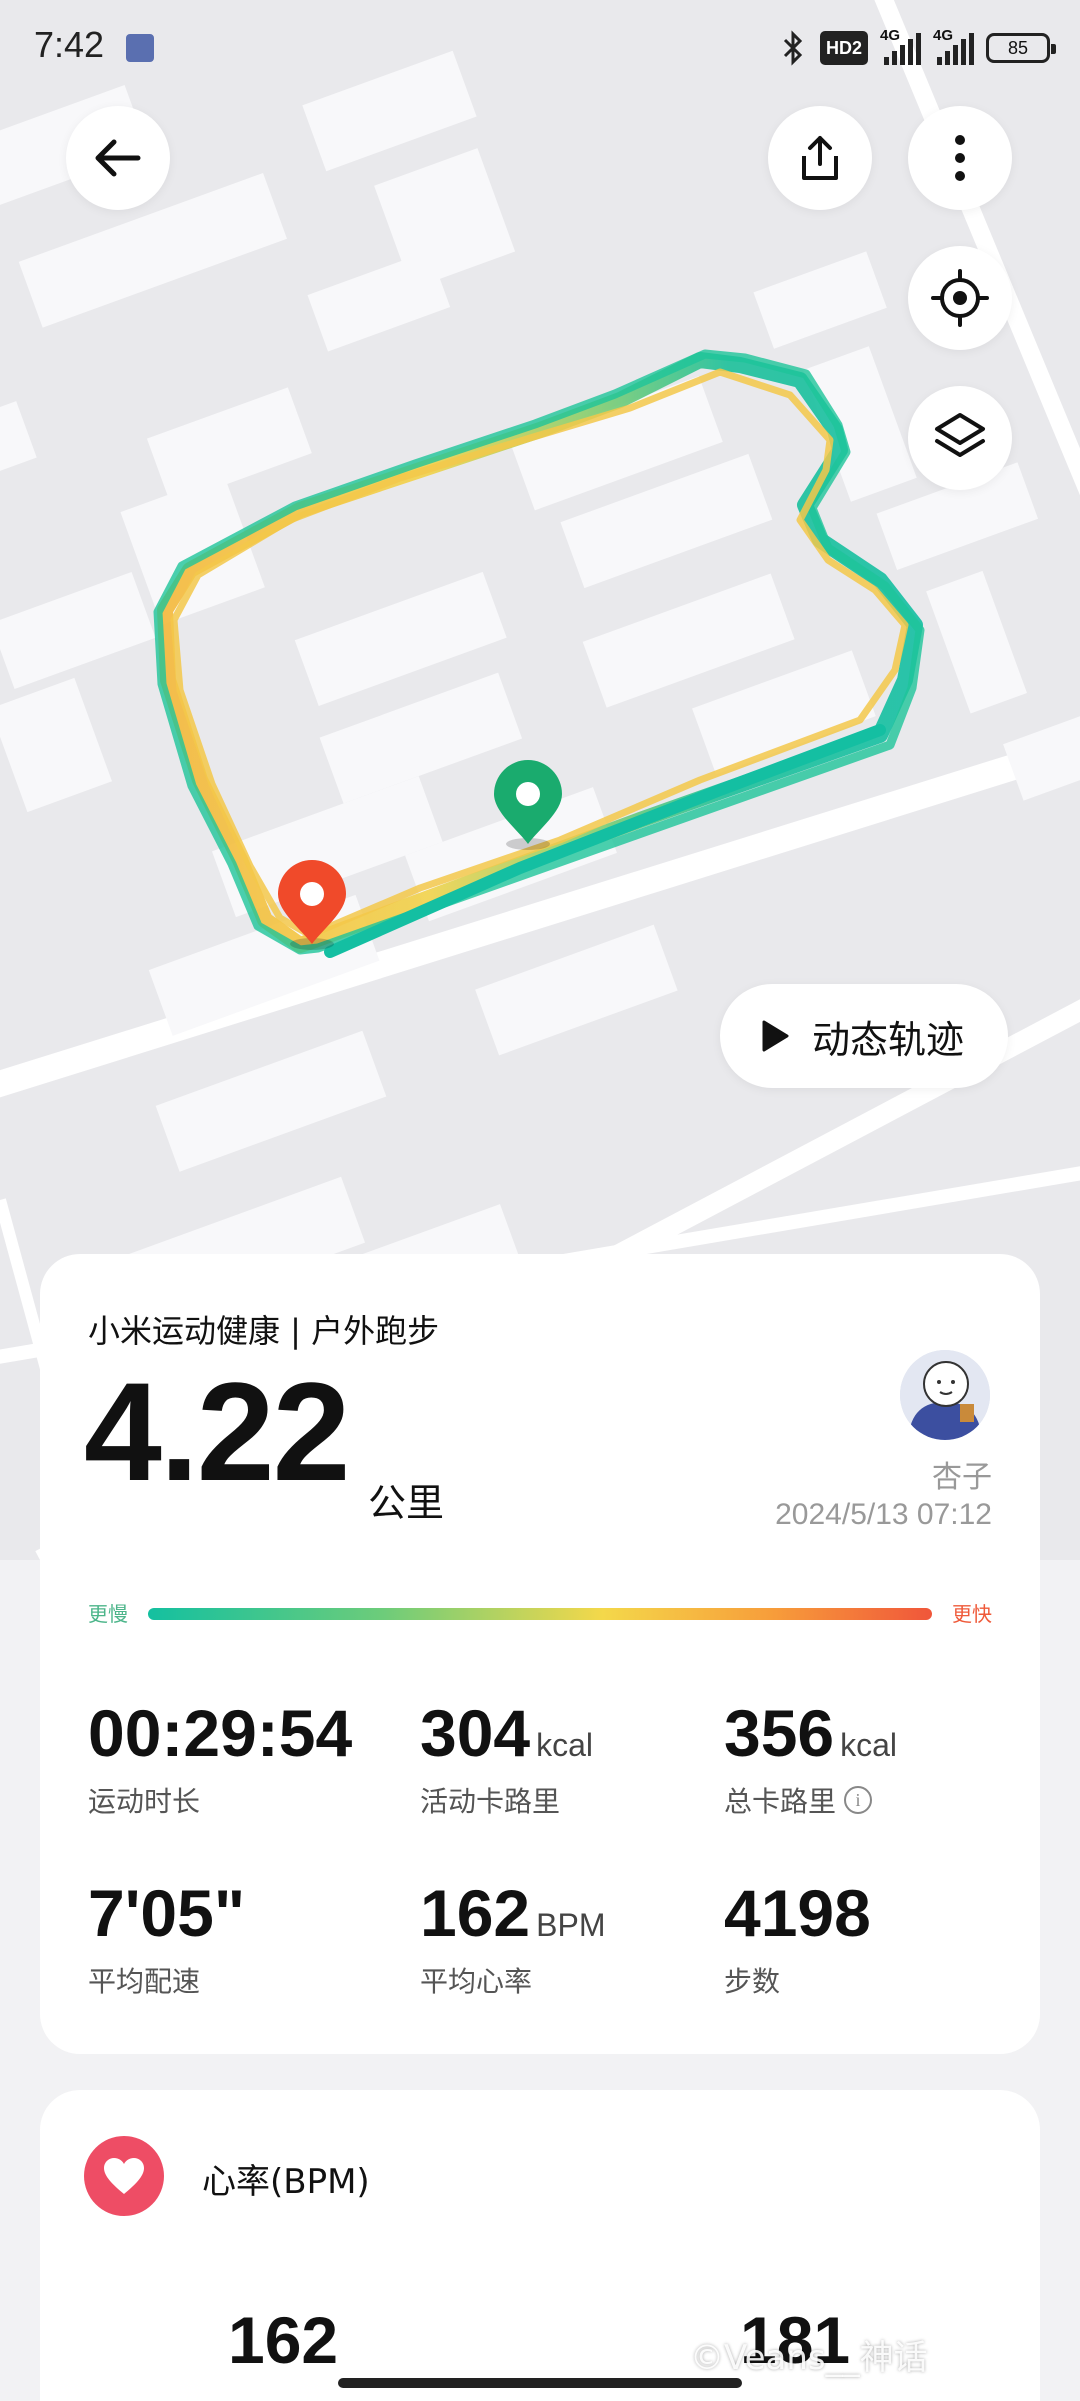 This screenshot has width=1080, height=2401. I want to click on heart-rate-avg-value: 162, so click(283, 2340).